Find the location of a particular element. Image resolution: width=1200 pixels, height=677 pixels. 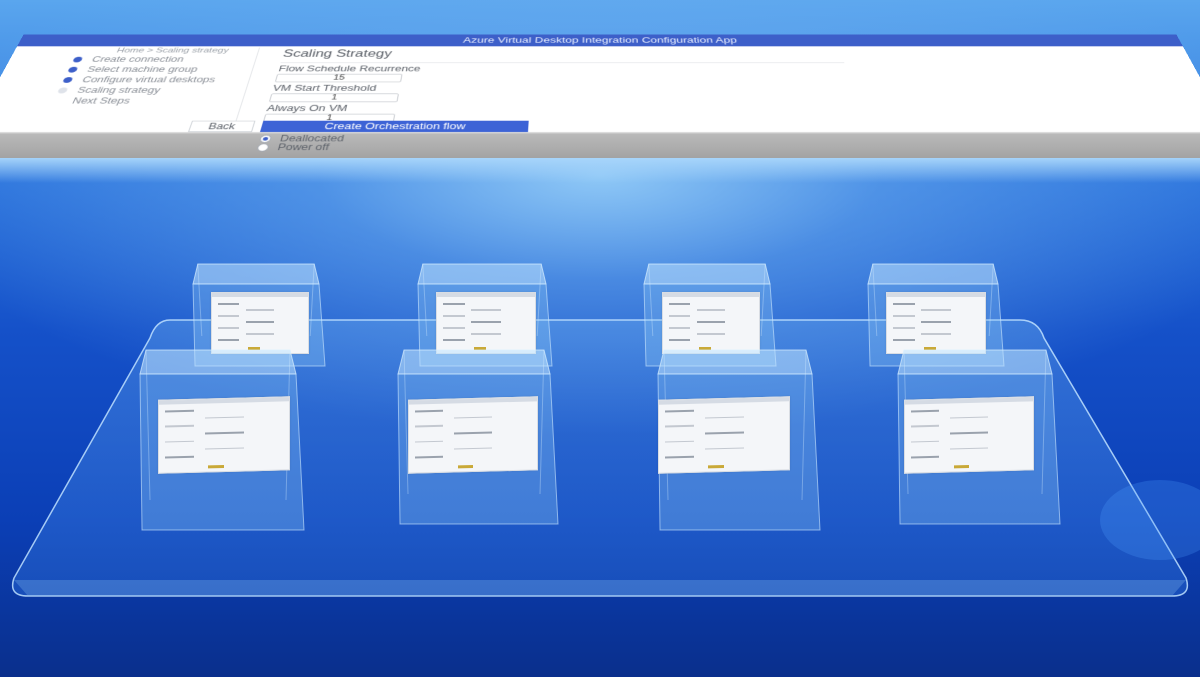

back-button: Back is located at coordinates (222, 126).